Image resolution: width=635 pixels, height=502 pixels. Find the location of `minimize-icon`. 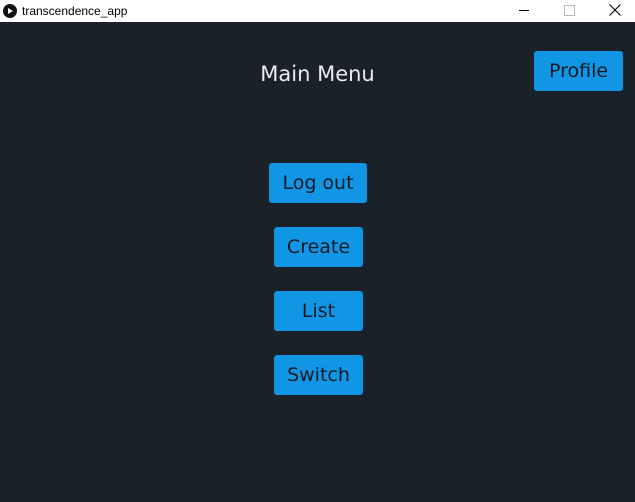

minimize-icon is located at coordinates (523, 11).